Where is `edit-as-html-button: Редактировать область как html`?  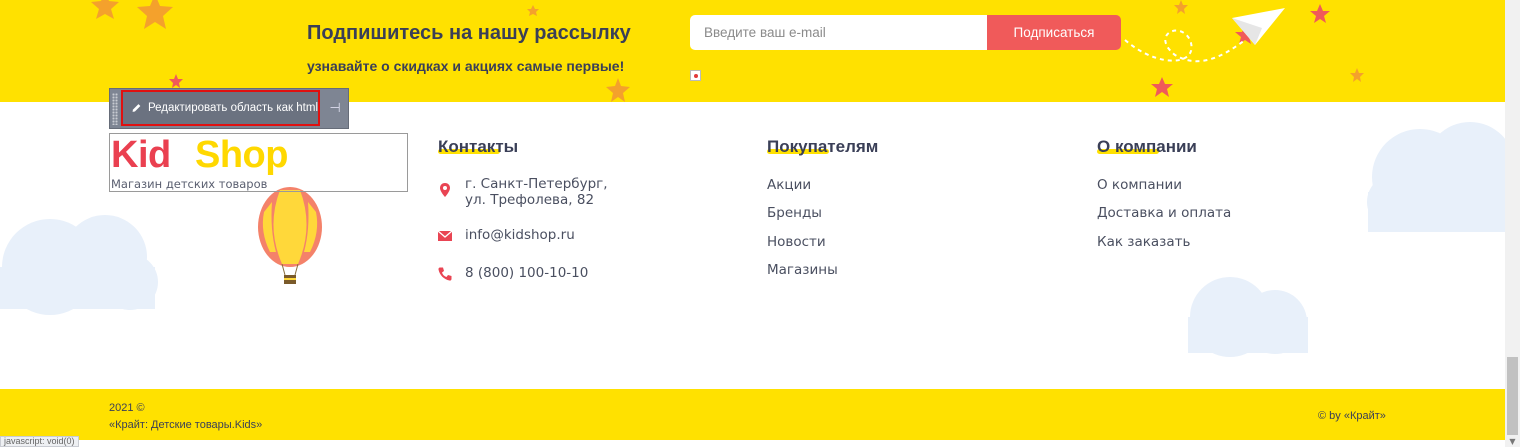 edit-as-html-button: Редактировать область как html is located at coordinates (220, 108).